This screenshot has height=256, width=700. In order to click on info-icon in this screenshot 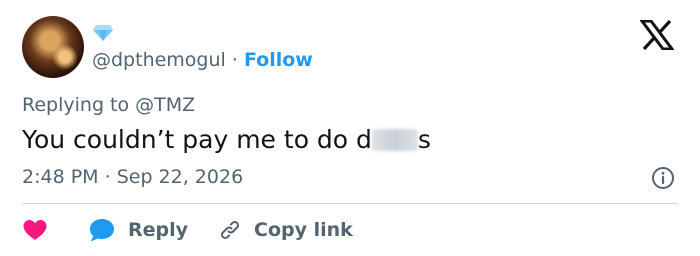, I will do `click(663, 178)`.